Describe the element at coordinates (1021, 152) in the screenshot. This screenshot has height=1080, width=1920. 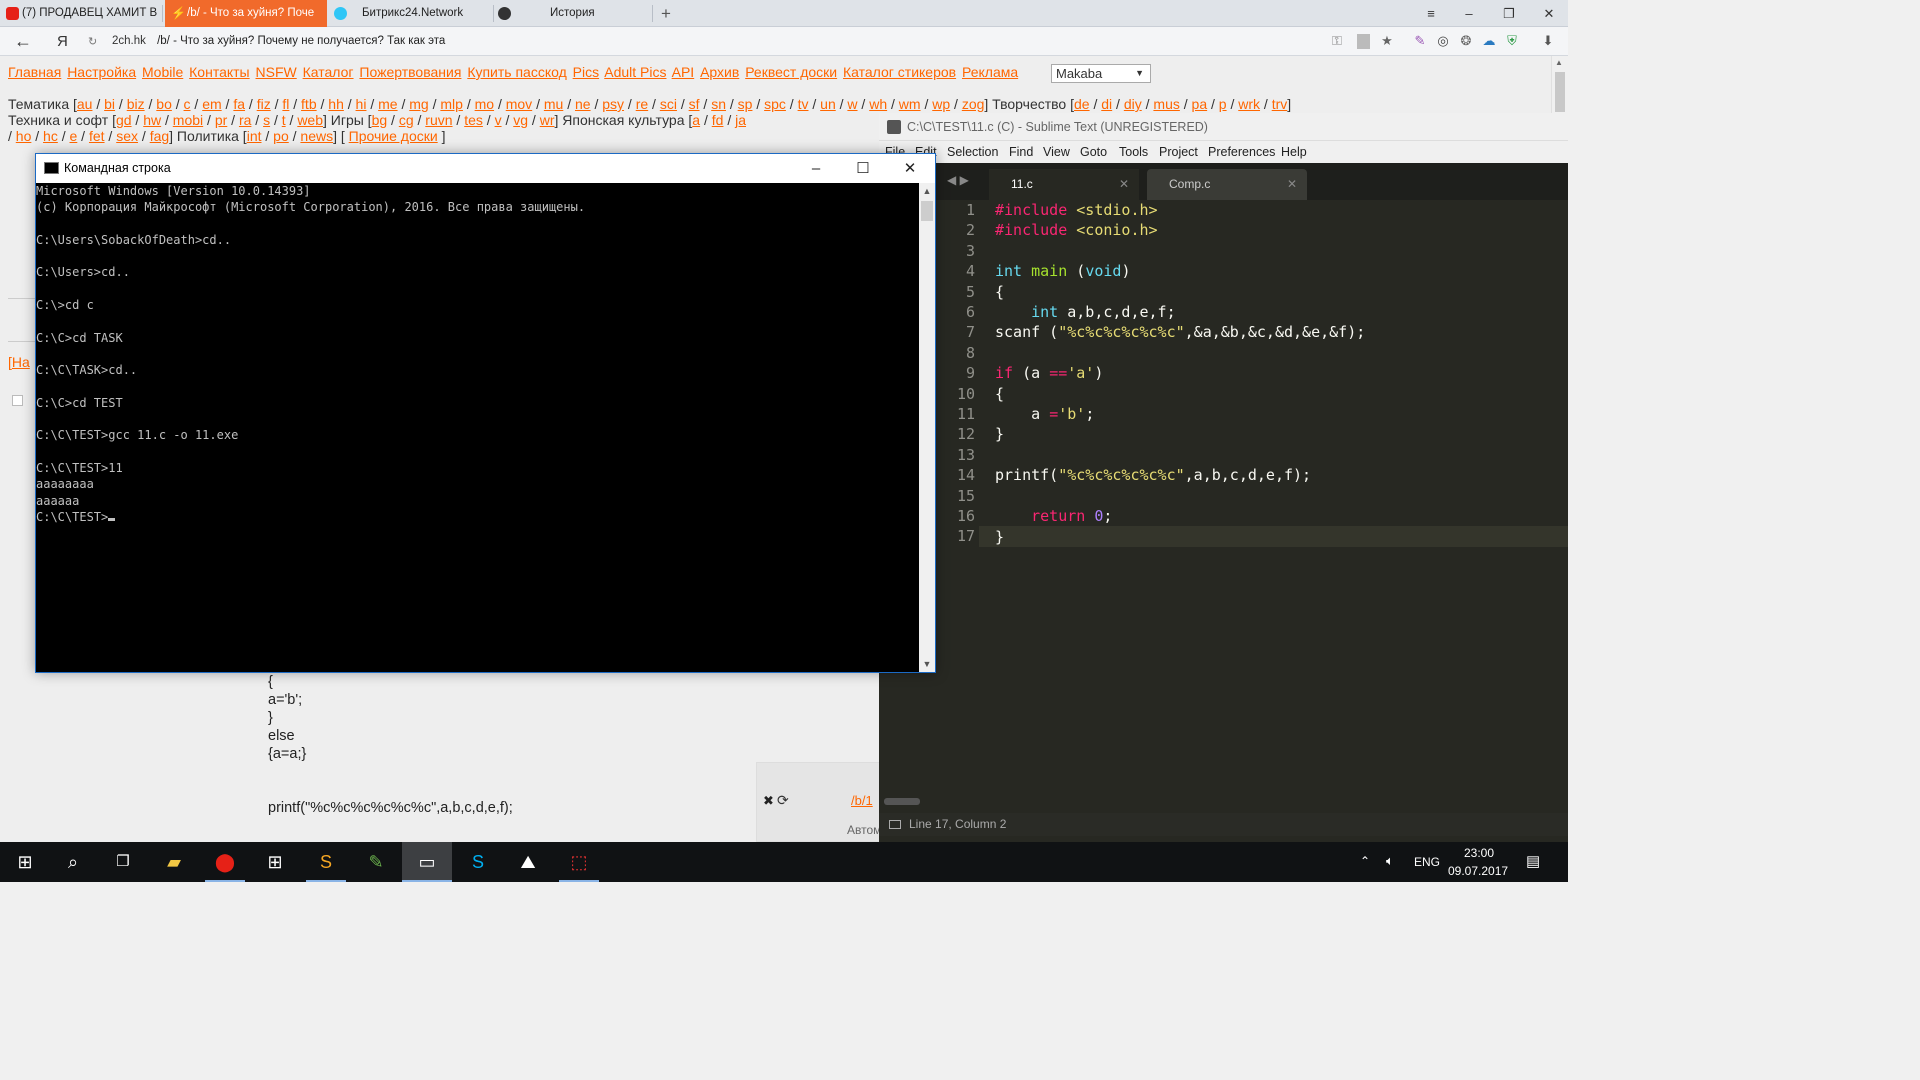
I see `menu-find: Find` at that location.